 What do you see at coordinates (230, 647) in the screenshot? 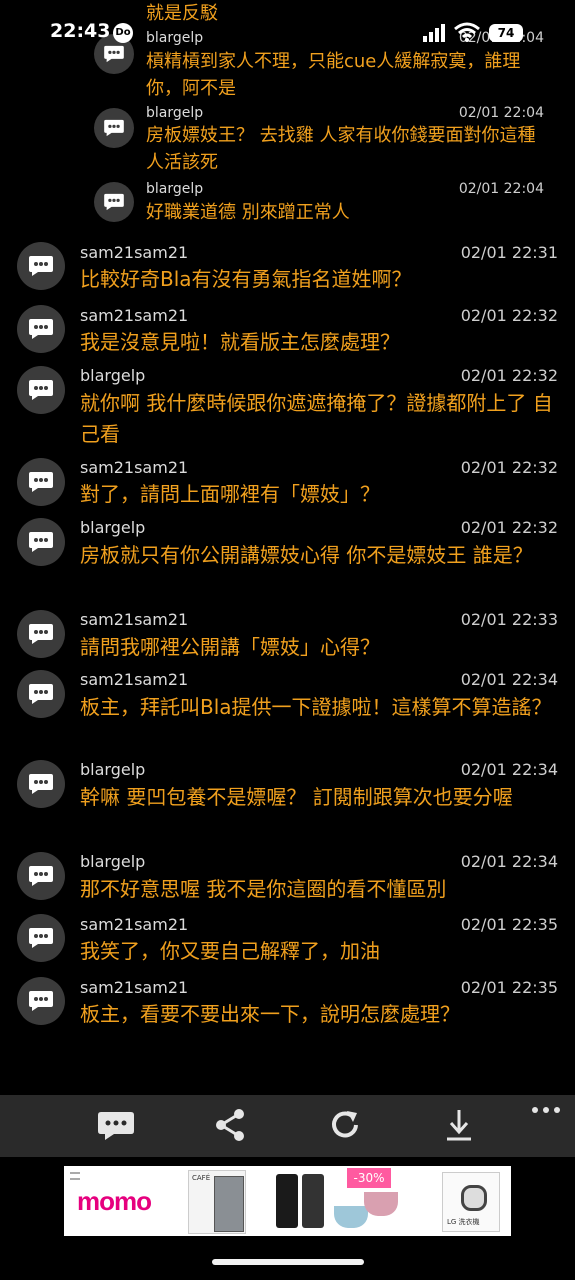
I see `message-text: 請問我哪裡公開講「嫖妓」心得？` at bounding box center [230, 647].